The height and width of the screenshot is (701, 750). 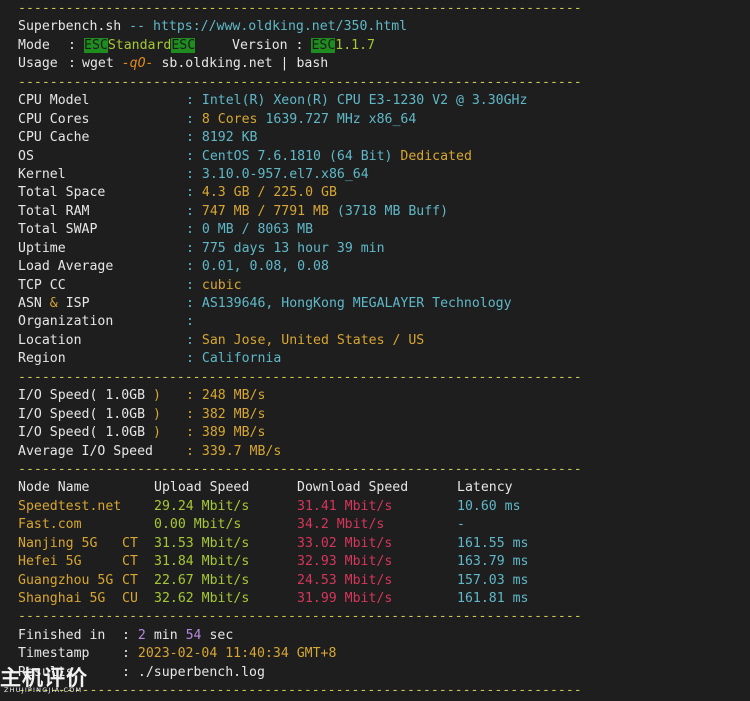 I want to click on node-name: Guangzhou 5G, so click(x=66, y=580).